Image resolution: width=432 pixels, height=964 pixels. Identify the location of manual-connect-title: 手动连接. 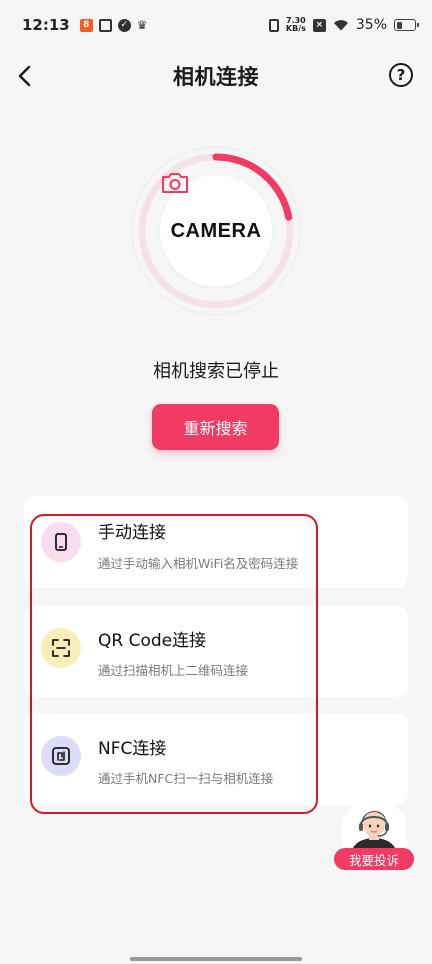
(132, 533).